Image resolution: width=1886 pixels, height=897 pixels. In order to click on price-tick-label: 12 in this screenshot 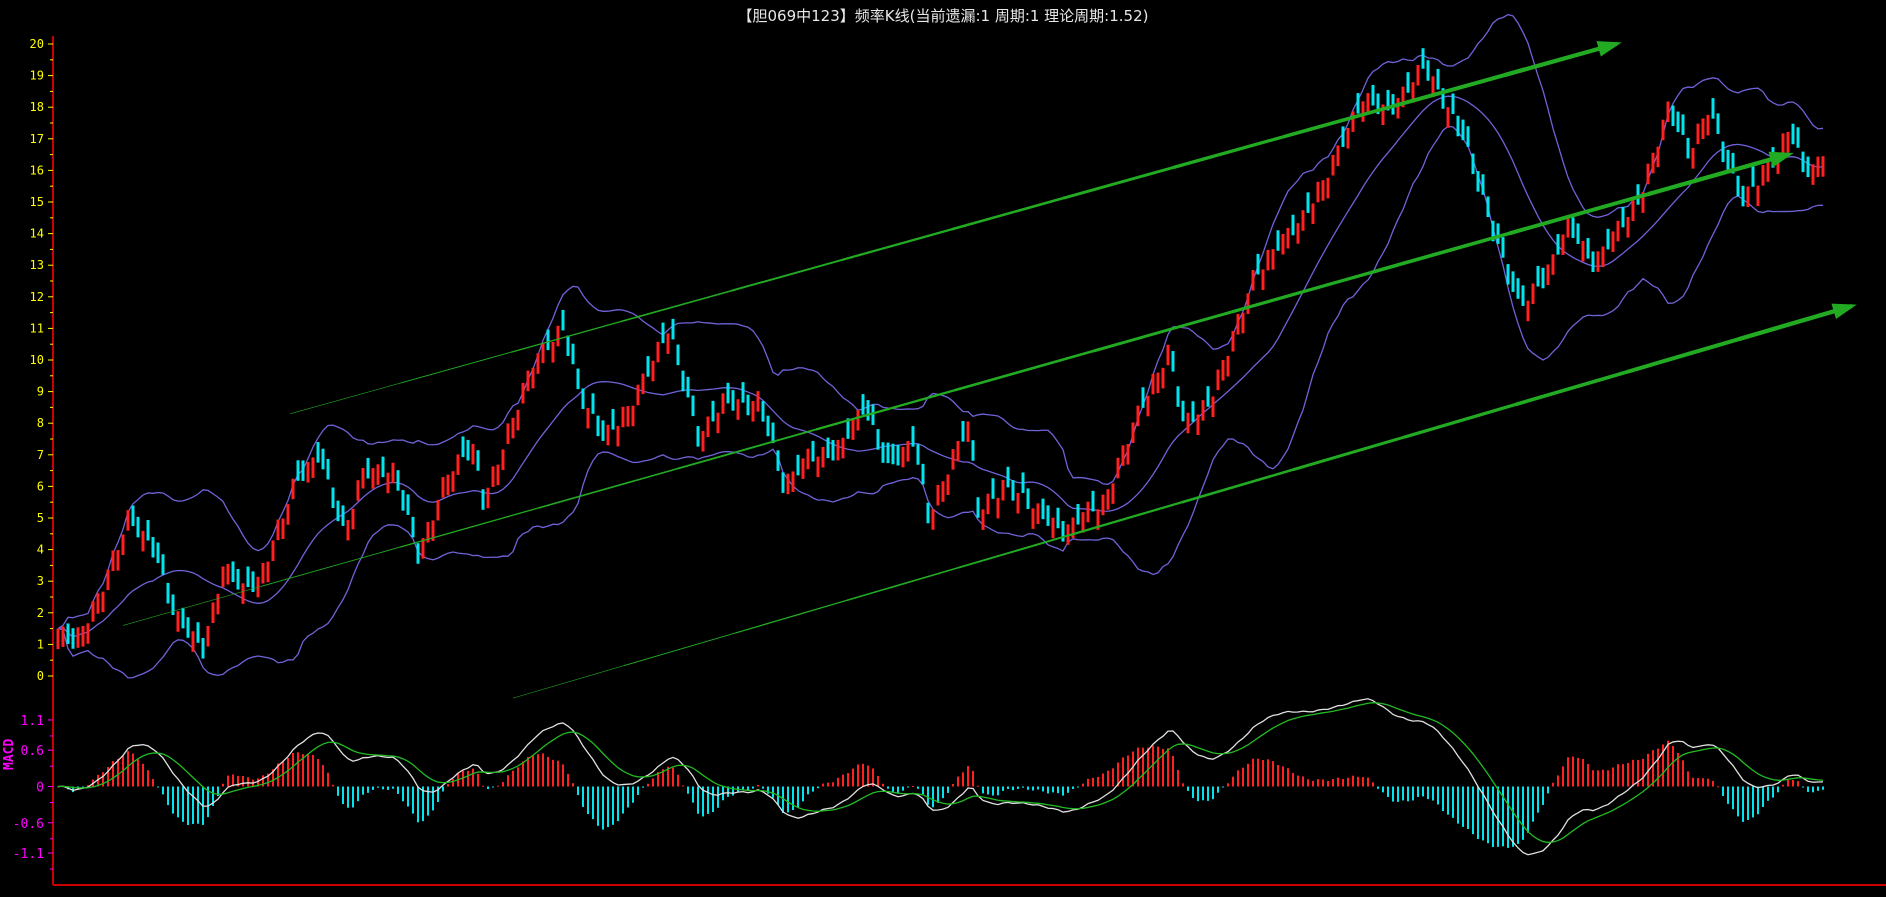, I will do `click(37, 297)`.